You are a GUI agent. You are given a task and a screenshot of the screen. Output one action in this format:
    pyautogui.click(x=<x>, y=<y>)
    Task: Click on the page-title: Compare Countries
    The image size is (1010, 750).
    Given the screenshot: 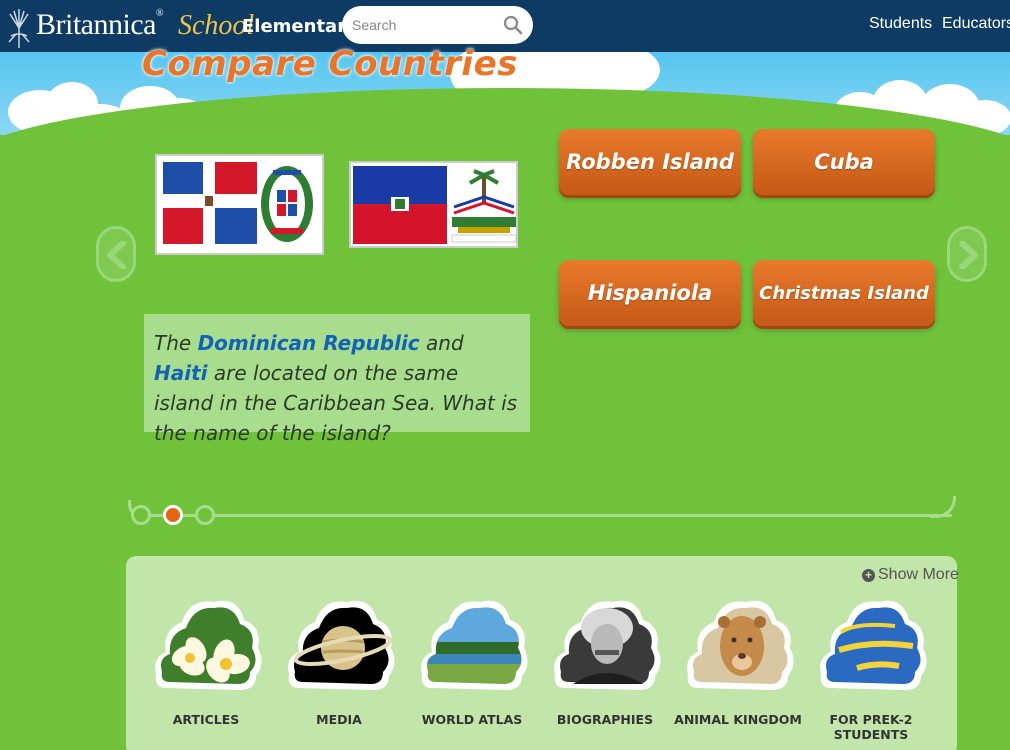 What is the action you would take?
    pyautogui.click(x=330, y=64)
    